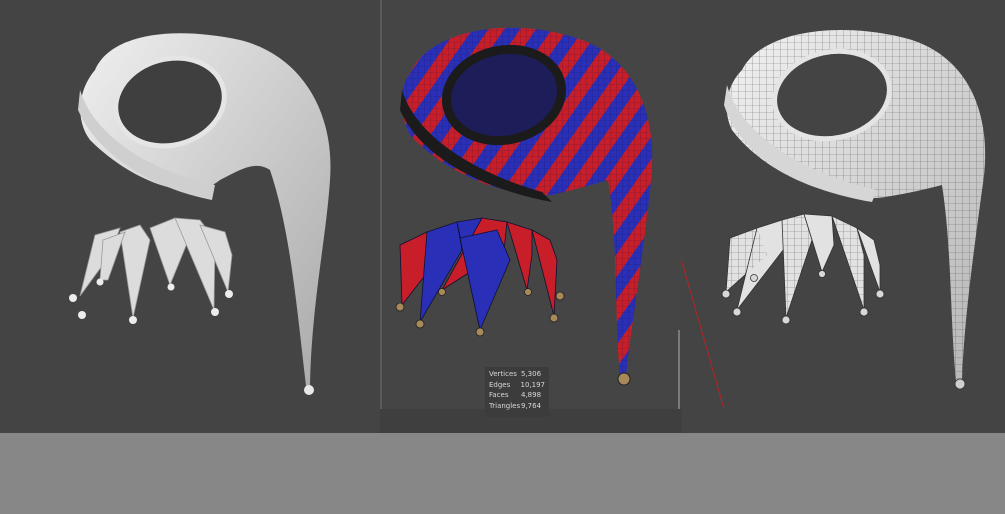  I want to click on stats-row-triangles: Triangles 9,764, so click(517, 406).